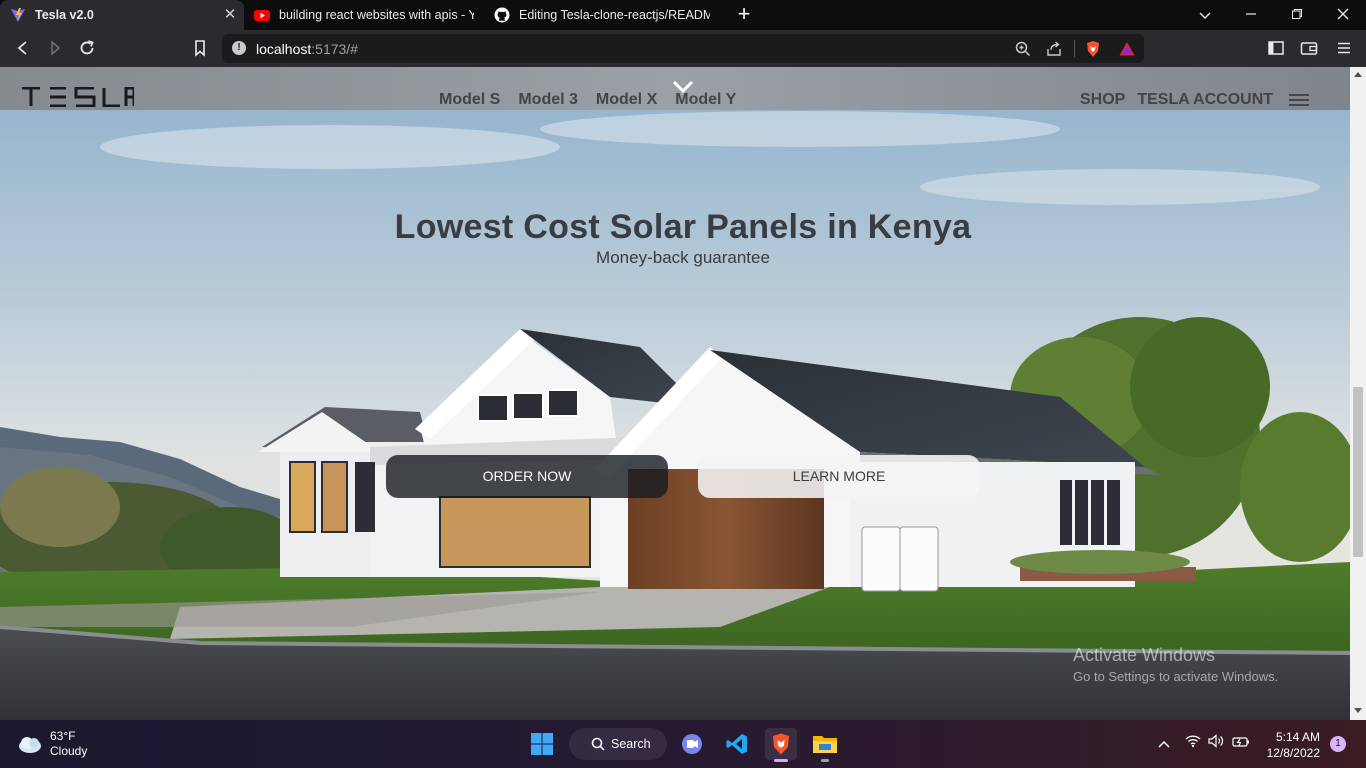 Image resolution: width=1366 pixels, height=768 pixels. Describe the element at coordinates (1291, 745) in the screenshot. I see `system-clock: 5:14 AM 12/8/2022` at that location.